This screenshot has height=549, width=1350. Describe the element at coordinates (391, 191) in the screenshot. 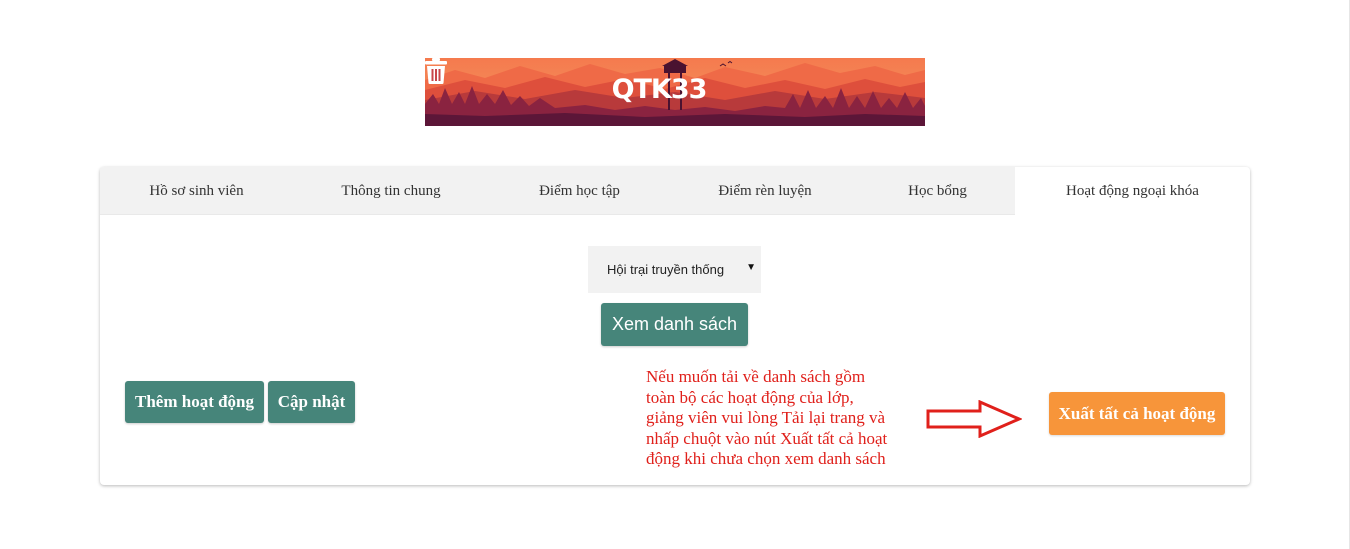

I see `tab-general-info: Thông tin chung` at that location.